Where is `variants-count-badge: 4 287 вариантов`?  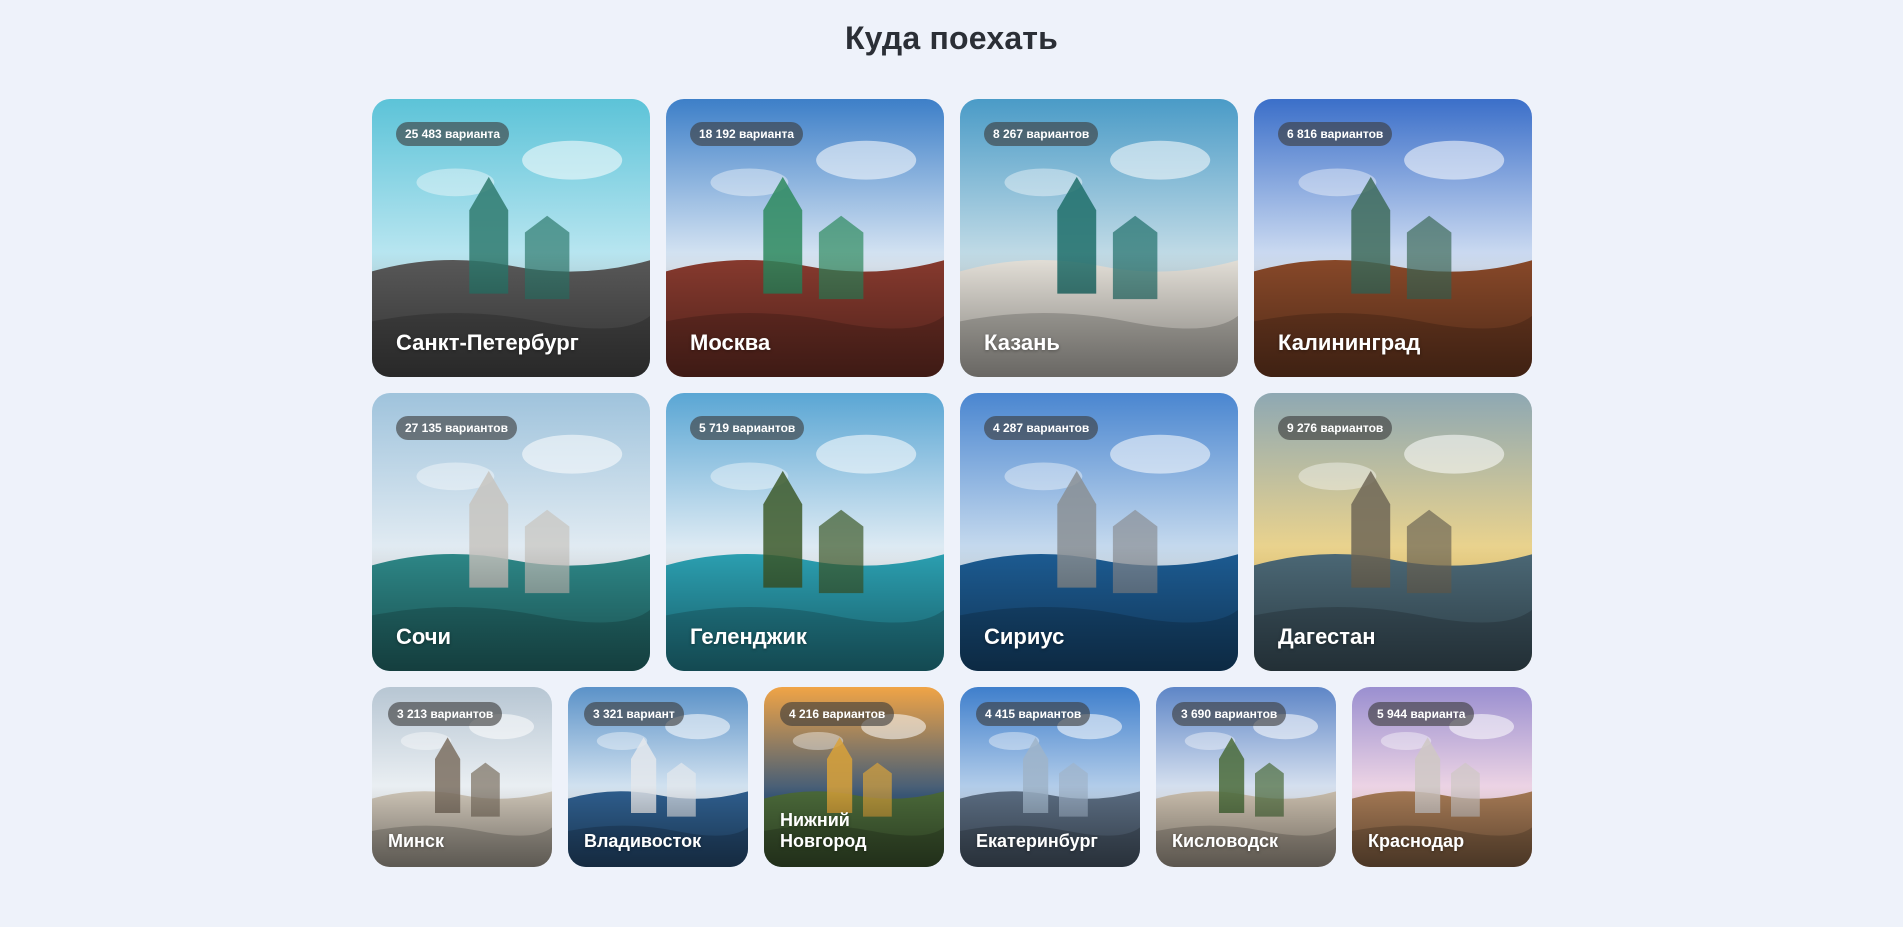 variants-count-badge: 4 287 вариантов is located at coordinates (1041, 428).